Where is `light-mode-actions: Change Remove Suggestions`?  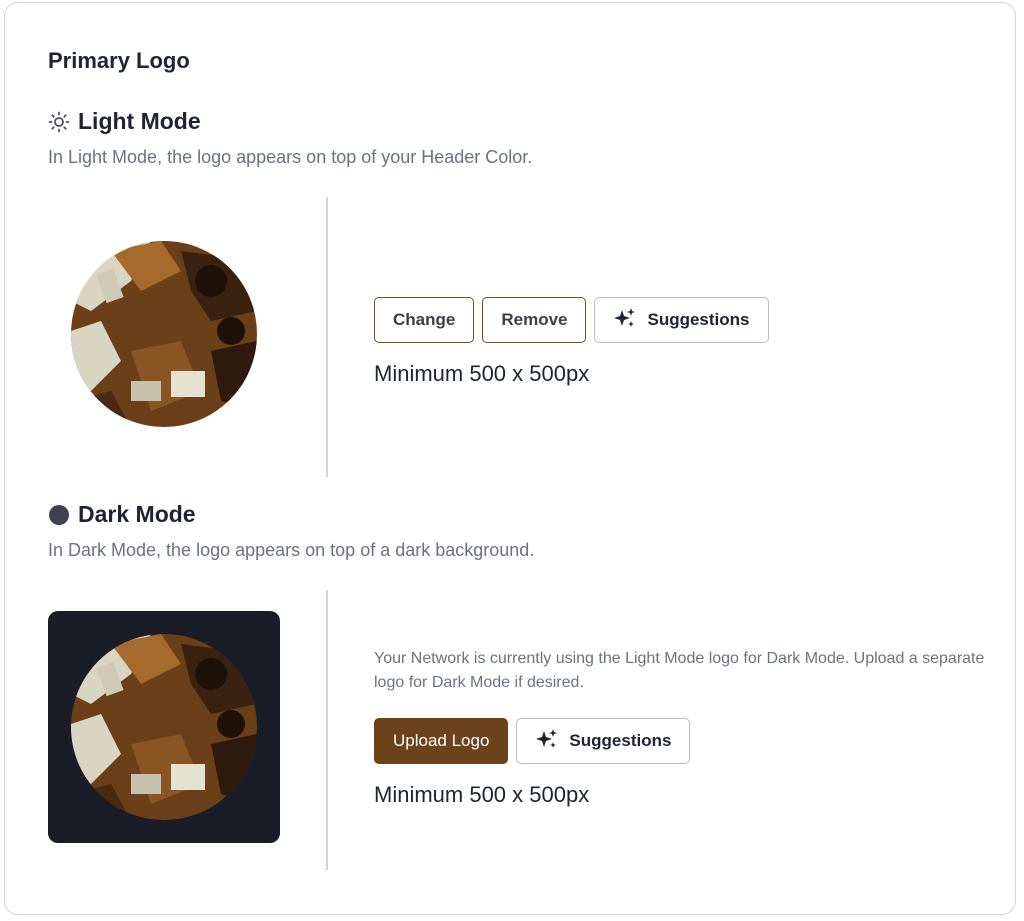
light-mode-actions: Change Remove Suggestions is located at coordinates (571, 320).